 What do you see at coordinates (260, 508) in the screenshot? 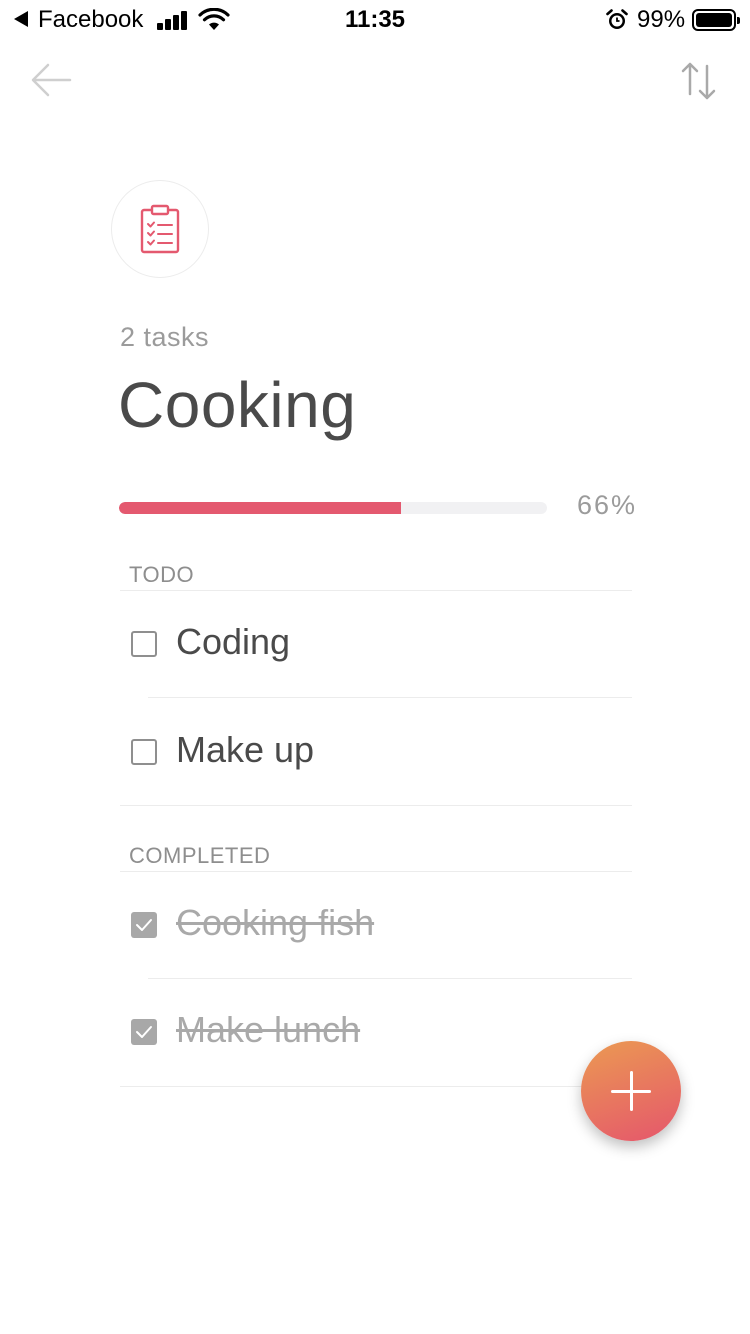
I see `progress-bar-fill` at bounding box center [260, 508].